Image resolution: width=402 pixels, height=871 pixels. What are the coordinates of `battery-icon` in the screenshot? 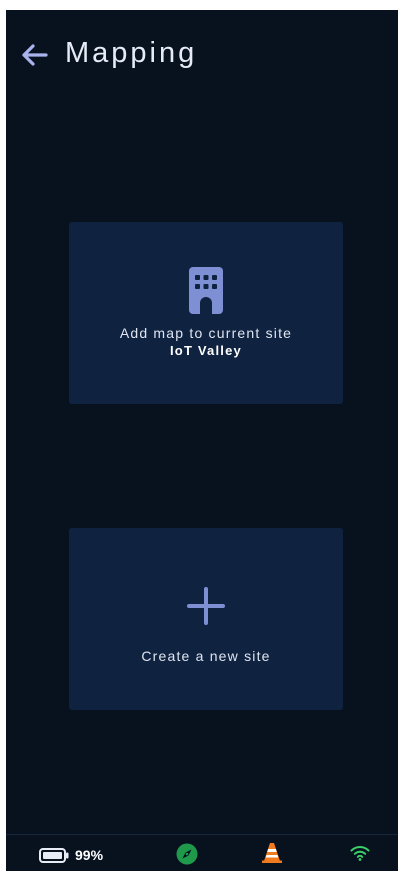 It's located at (54, 855).